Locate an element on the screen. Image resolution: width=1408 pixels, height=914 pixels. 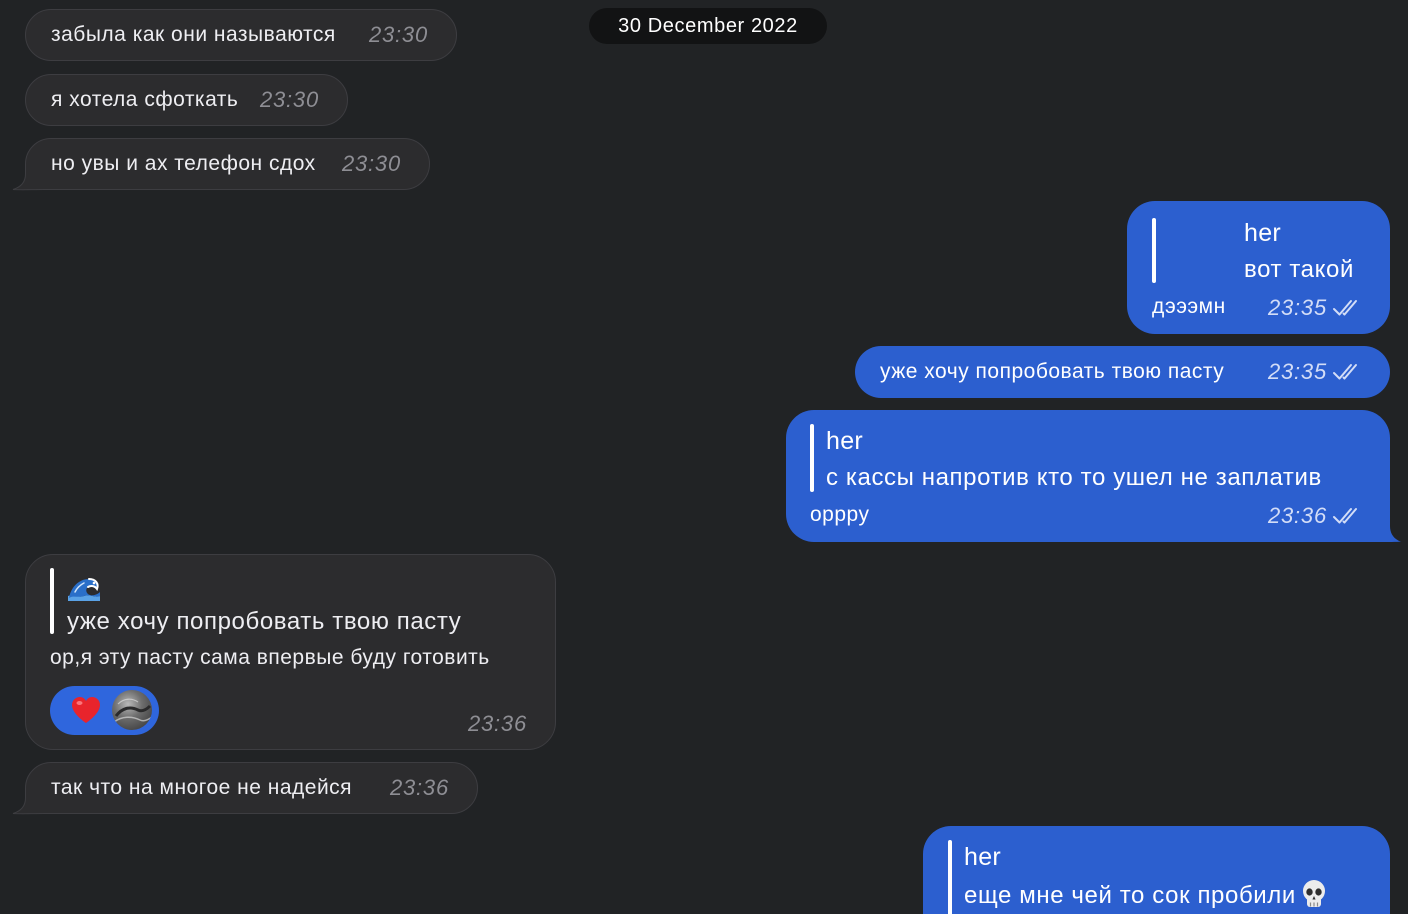
skull-emoji-icon is located at coordinates (1313, 893).